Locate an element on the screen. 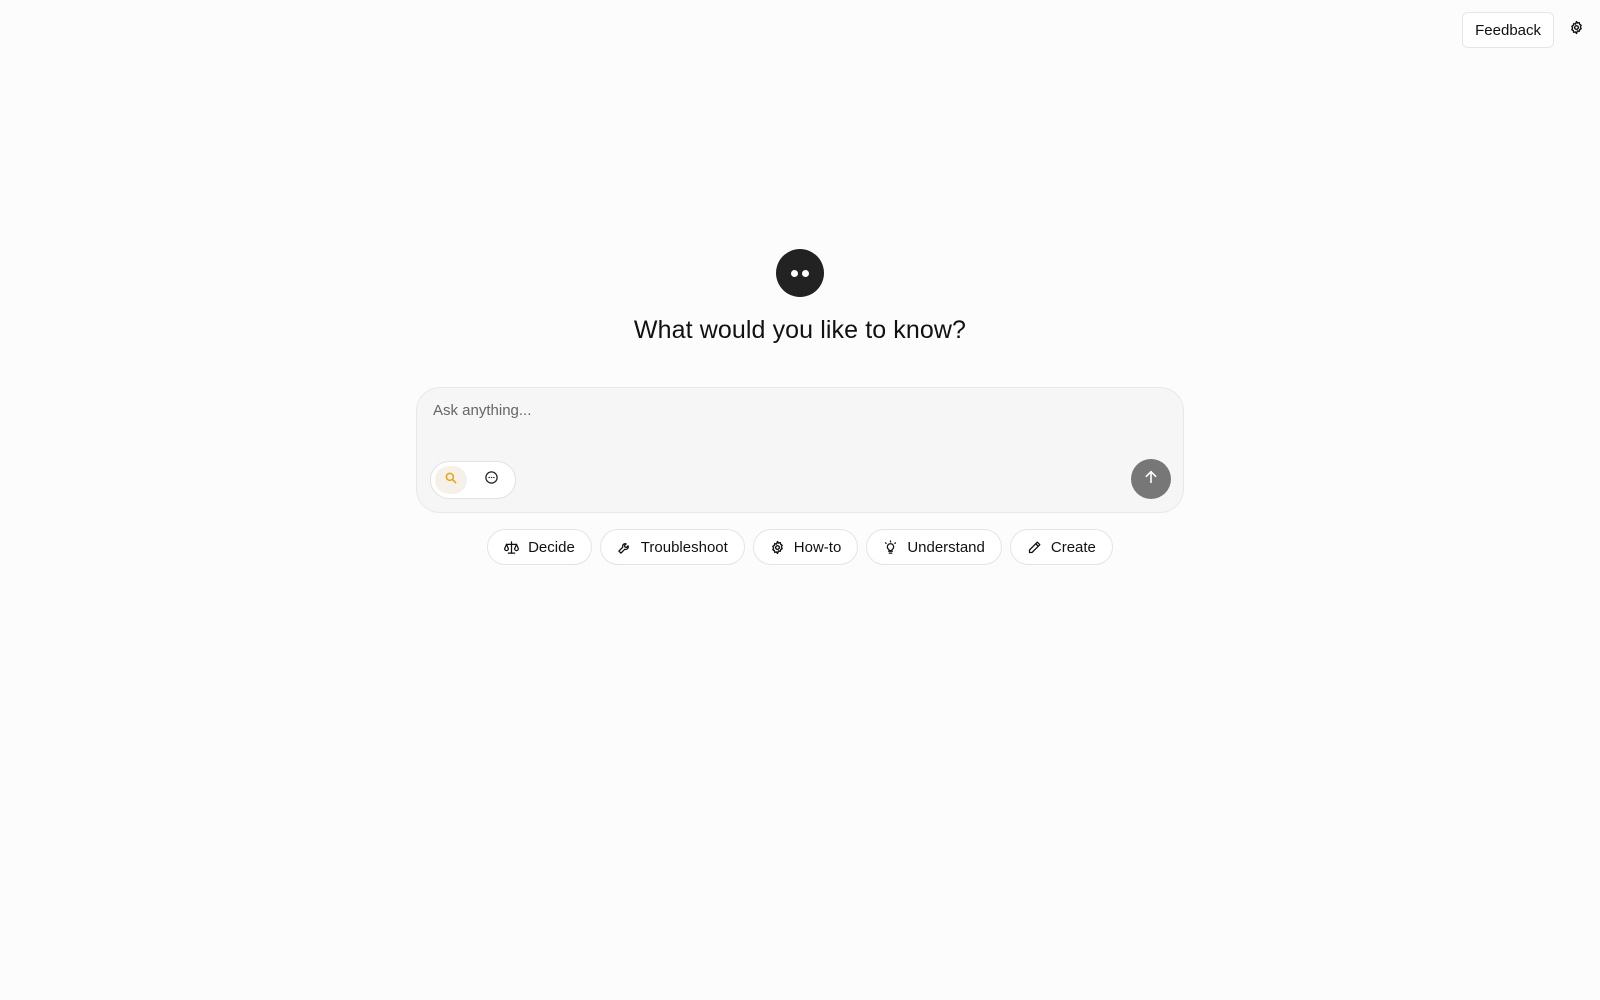 The width and height of the screenshot is (1600, 1000). understand-chip-label: Understand is located at coordinates (946, 547).